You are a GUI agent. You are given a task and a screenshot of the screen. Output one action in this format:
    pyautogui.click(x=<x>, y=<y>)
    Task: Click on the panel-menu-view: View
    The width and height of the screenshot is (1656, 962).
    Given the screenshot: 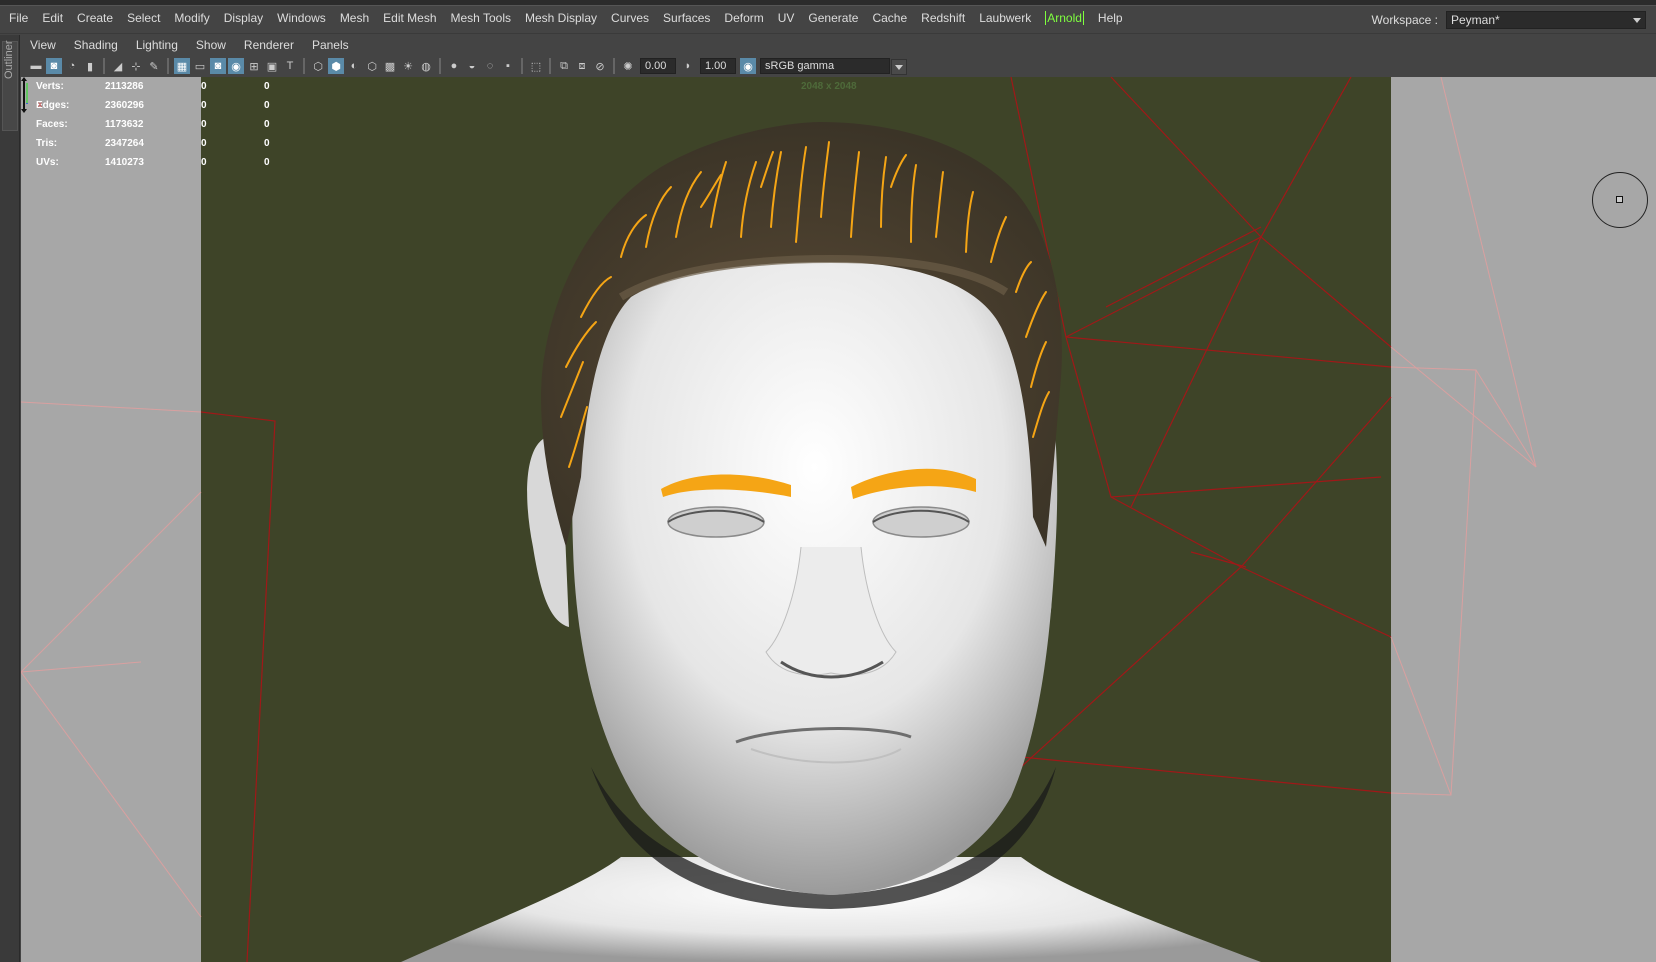 What is the action you would take?
    pyautogui.click(x=43, y=45)
    